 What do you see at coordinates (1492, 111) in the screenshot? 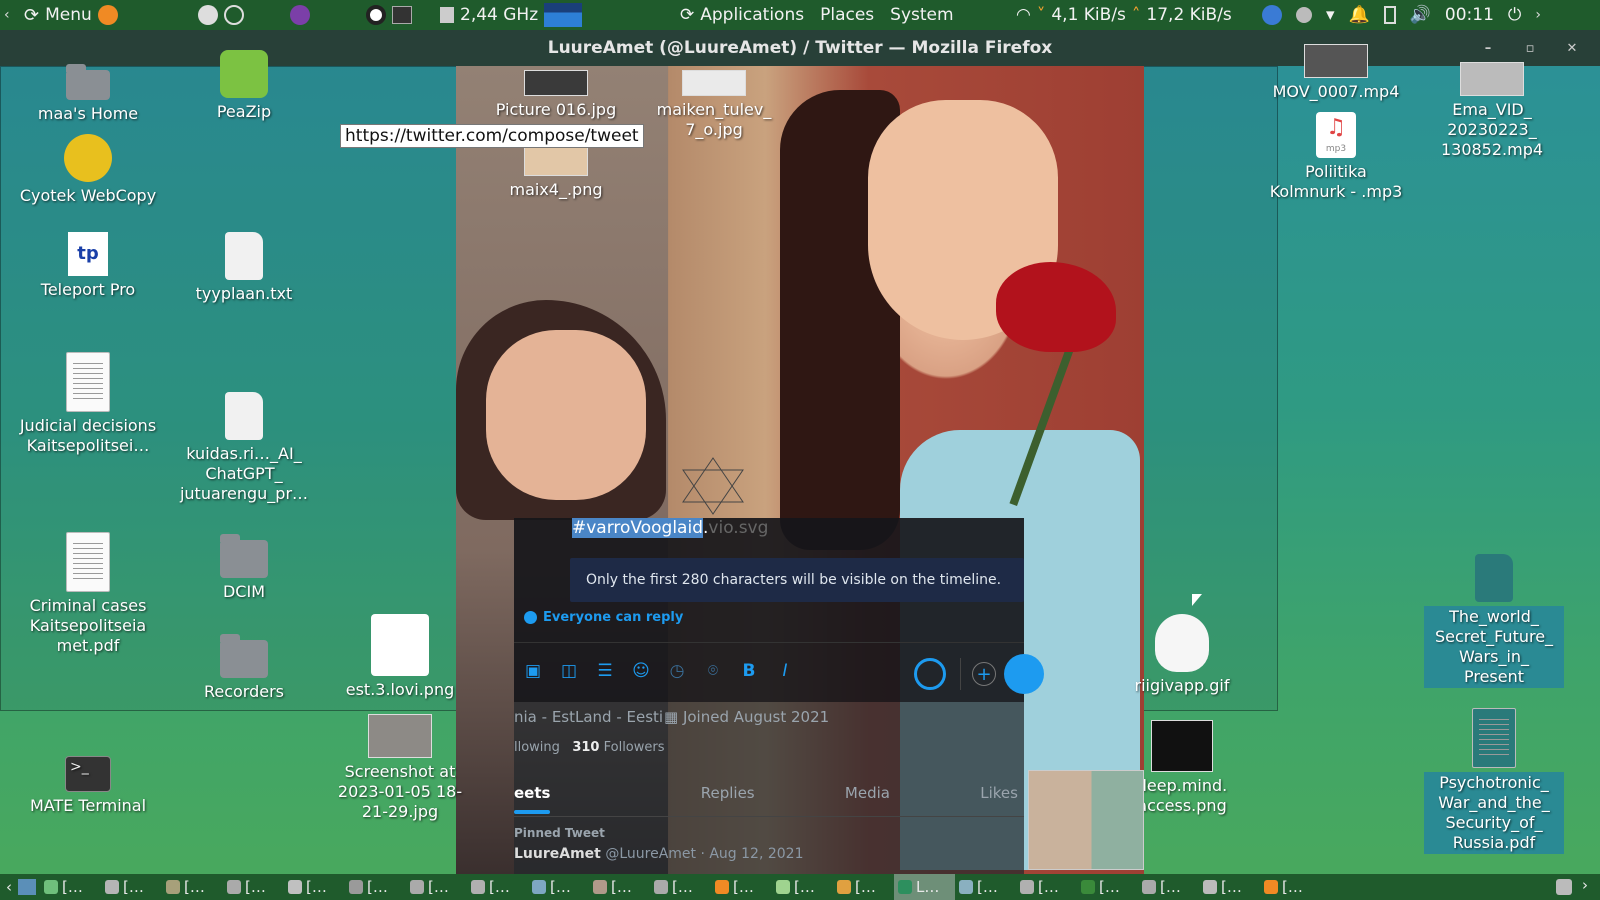
I see `desktop-icon-ema-vid: Ema_VID_ 20230223_ 130852.mp4` at bounding box center [1492, 111].